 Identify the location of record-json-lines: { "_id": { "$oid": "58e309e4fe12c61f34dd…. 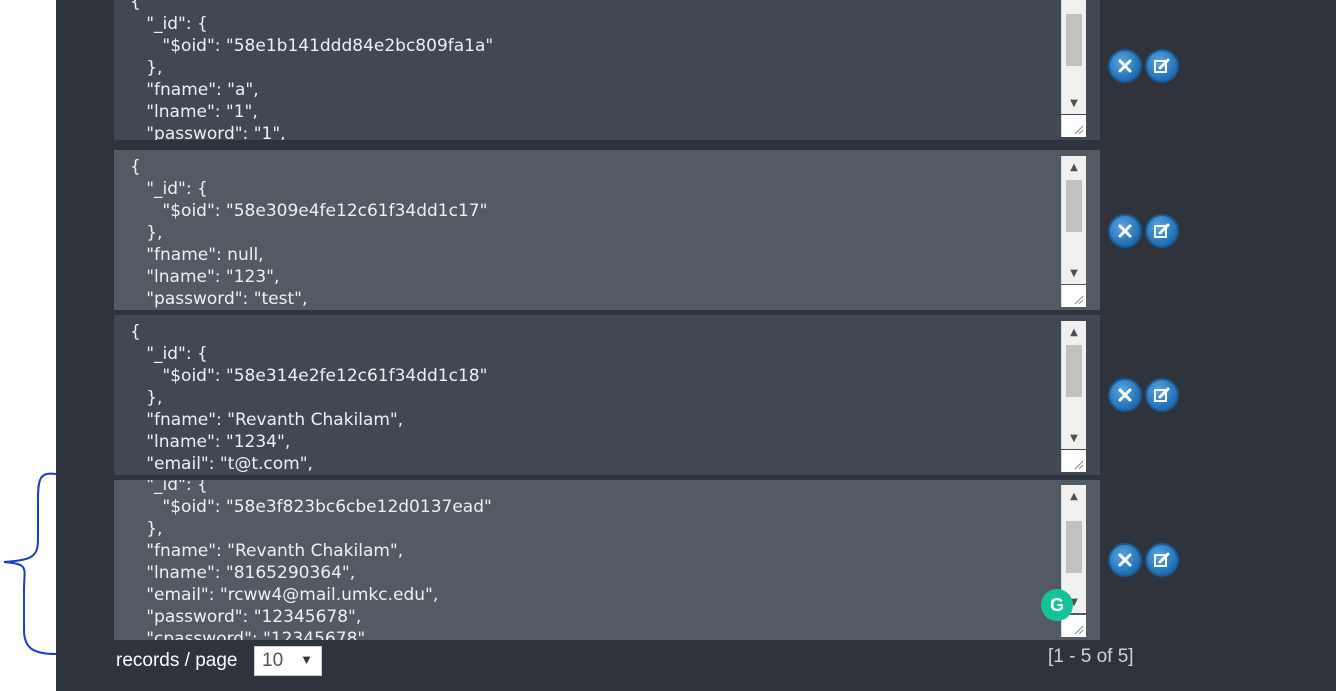
(309, 233).